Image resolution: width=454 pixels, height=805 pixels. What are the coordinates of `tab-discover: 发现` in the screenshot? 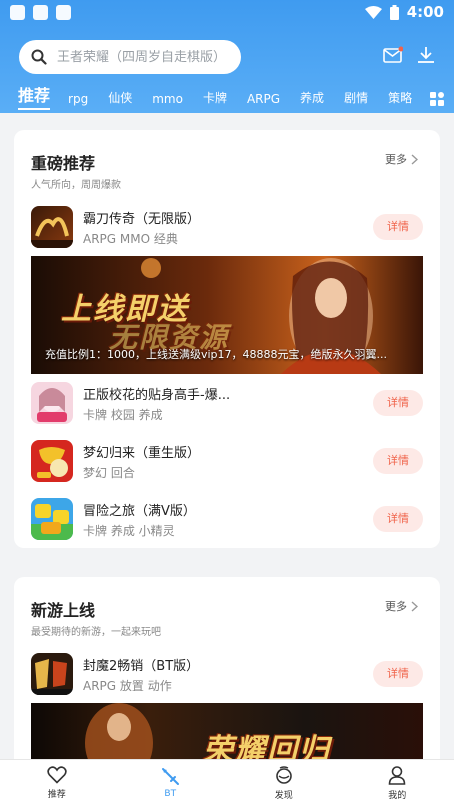 It's located at (284, 782).